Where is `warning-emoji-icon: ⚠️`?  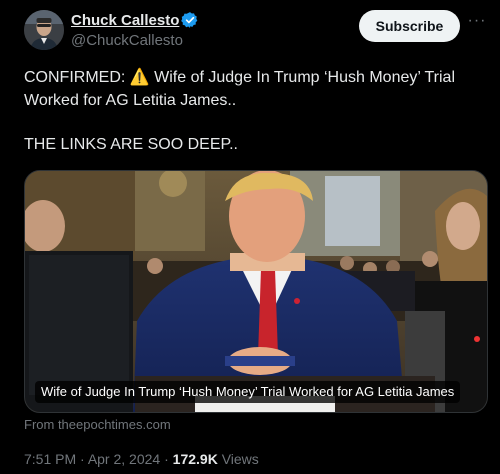 warning-emoji-icon: ⚠️ is located at coordinates (139, 77).